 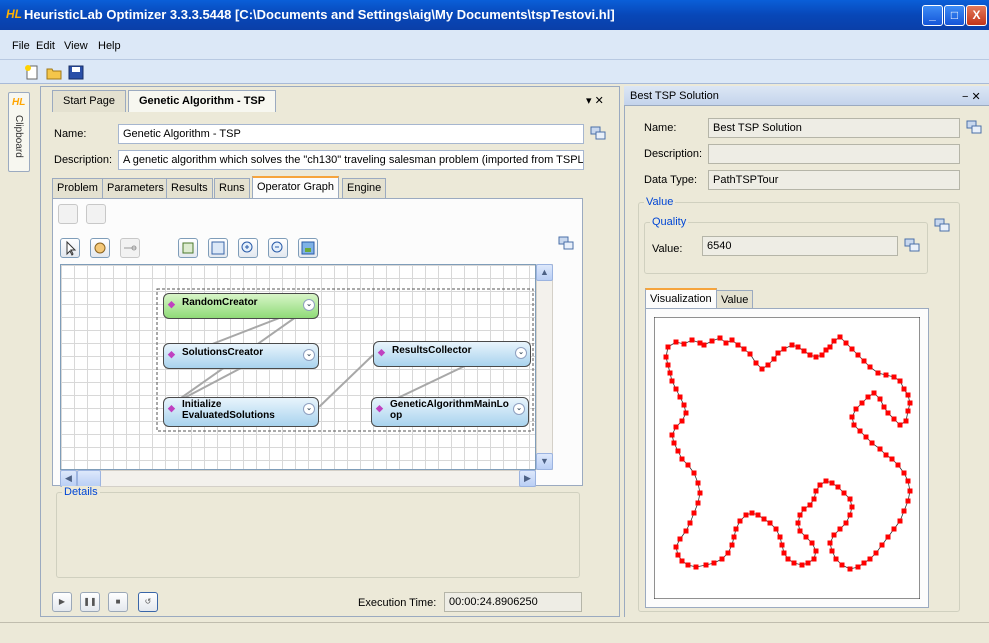 I want to click on tab-visualization: Visualization, so click(x=681, y=298).